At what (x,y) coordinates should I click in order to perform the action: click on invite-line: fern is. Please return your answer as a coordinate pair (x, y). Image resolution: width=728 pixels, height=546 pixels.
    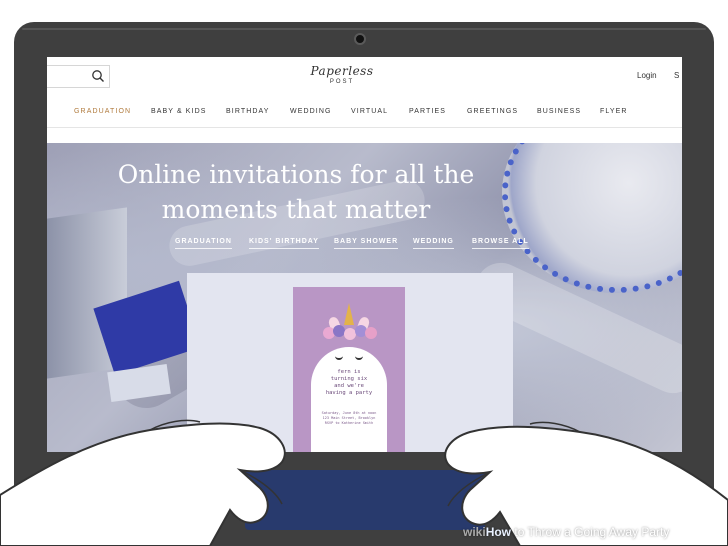
    Looking at the image, I should click on (349, 372).